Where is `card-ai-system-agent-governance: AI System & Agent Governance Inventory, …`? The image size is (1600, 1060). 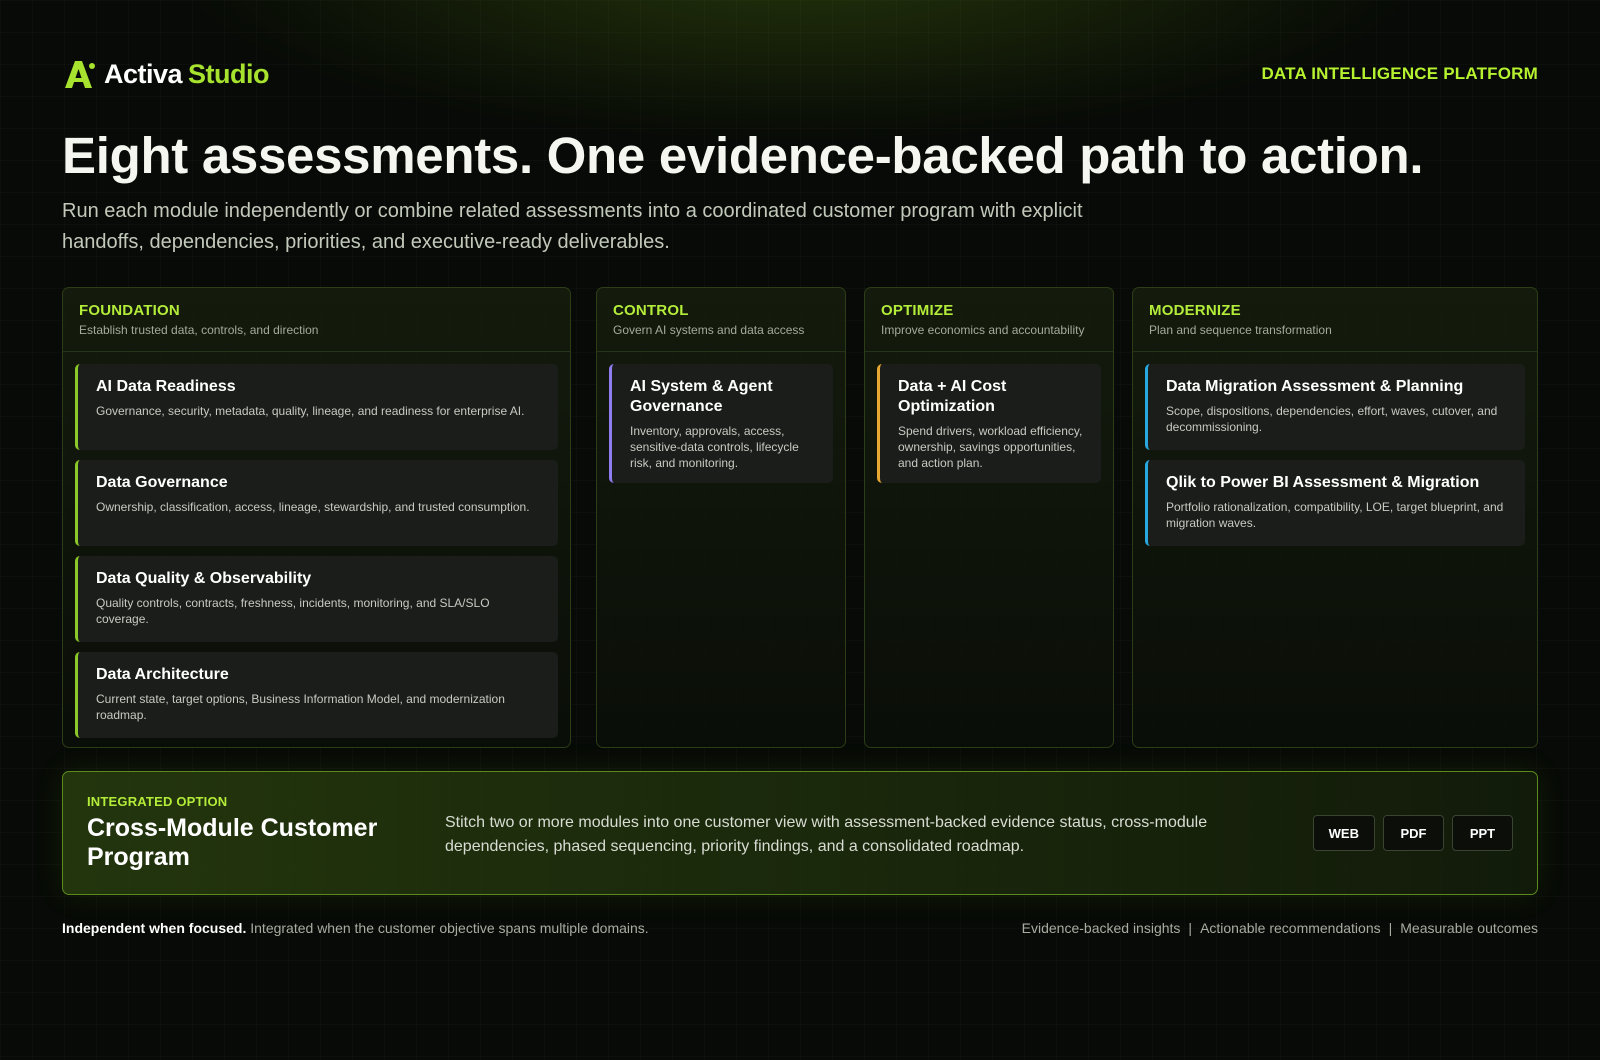 card-ai-system-agent-governance: AI System & Agent Governance Inventory, … is located at coordinates (721, 423).